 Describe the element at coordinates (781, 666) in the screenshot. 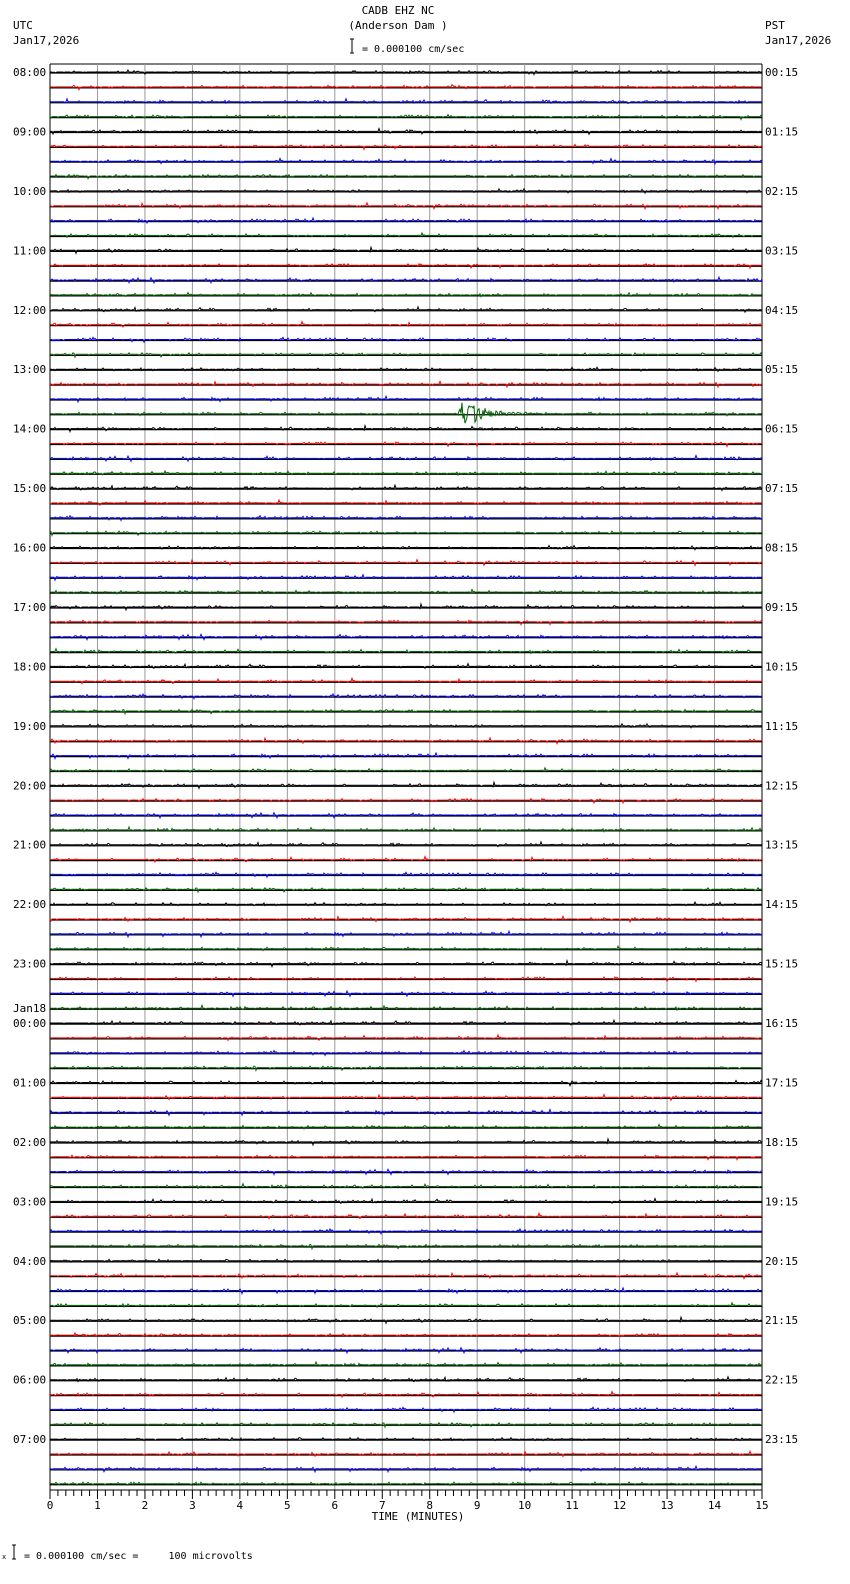

I see `pst-time-label: 10:15` at that location.